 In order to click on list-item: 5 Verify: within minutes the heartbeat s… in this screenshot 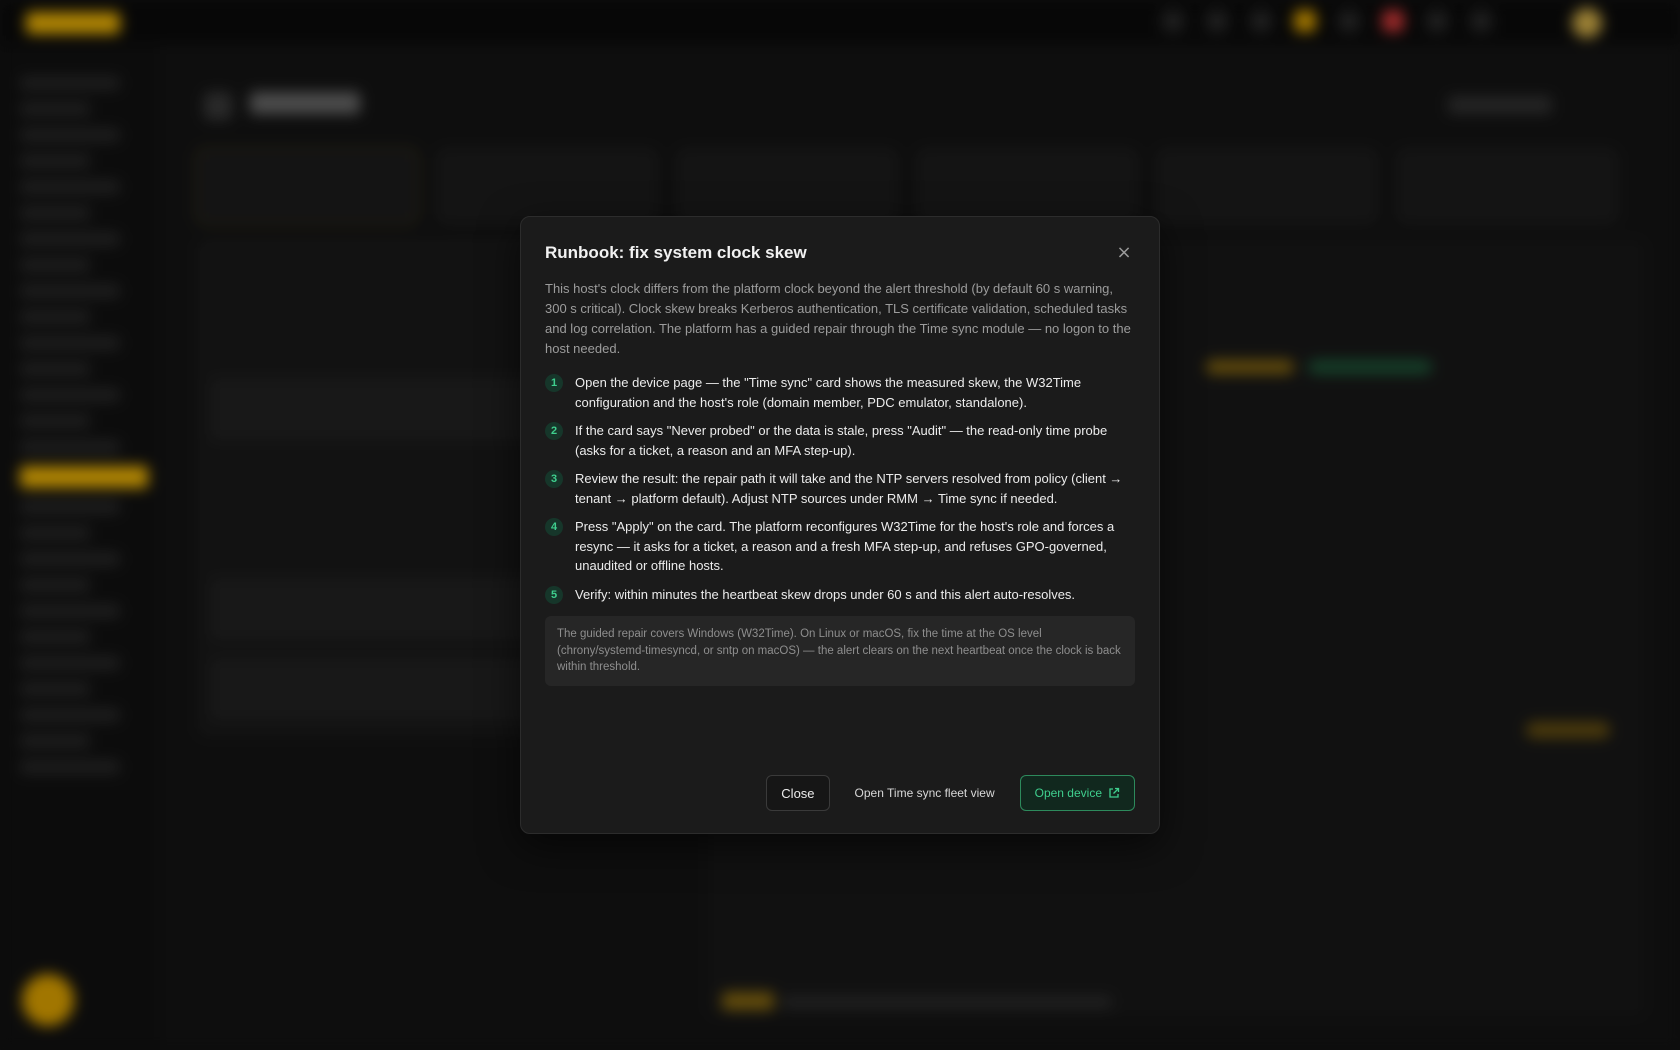, I will do `click(840, 595)`.